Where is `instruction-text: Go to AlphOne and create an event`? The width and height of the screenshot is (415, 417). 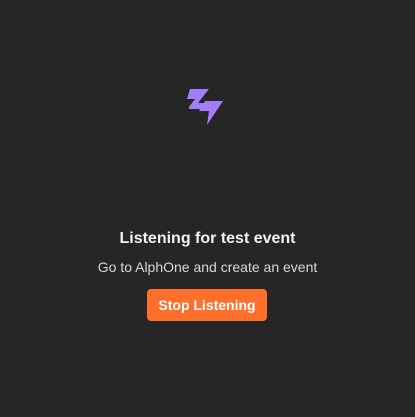
instruction-text: Go to AlphOne and create an event is located at coordinates (207, 267).